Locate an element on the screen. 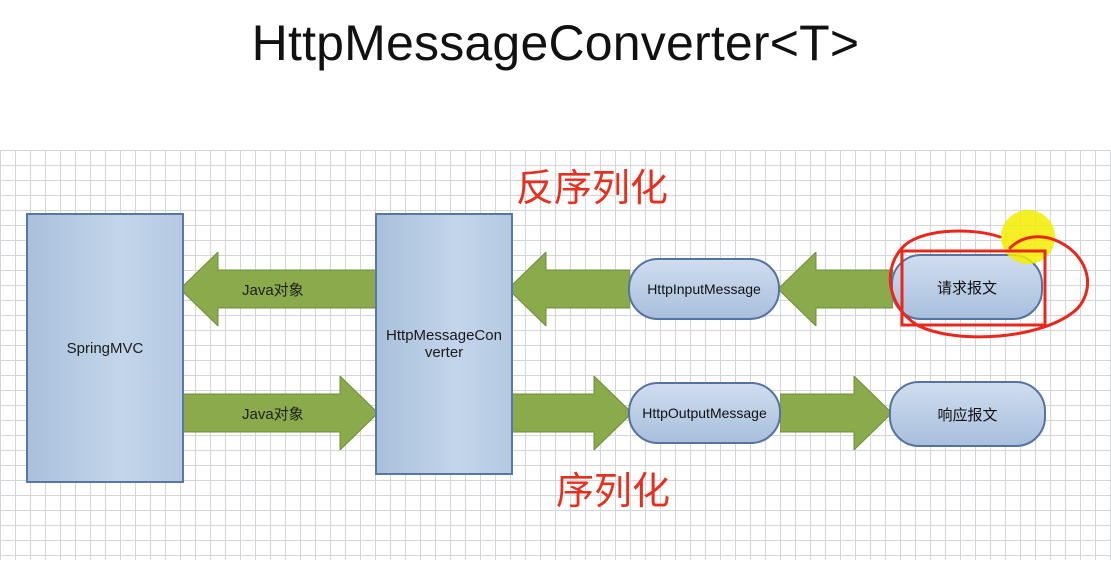 Image resolution: width=1111 pixels, height=586 pixels. slide-title: HttpMessageConverter<T> is located at coordinates (555, 43).